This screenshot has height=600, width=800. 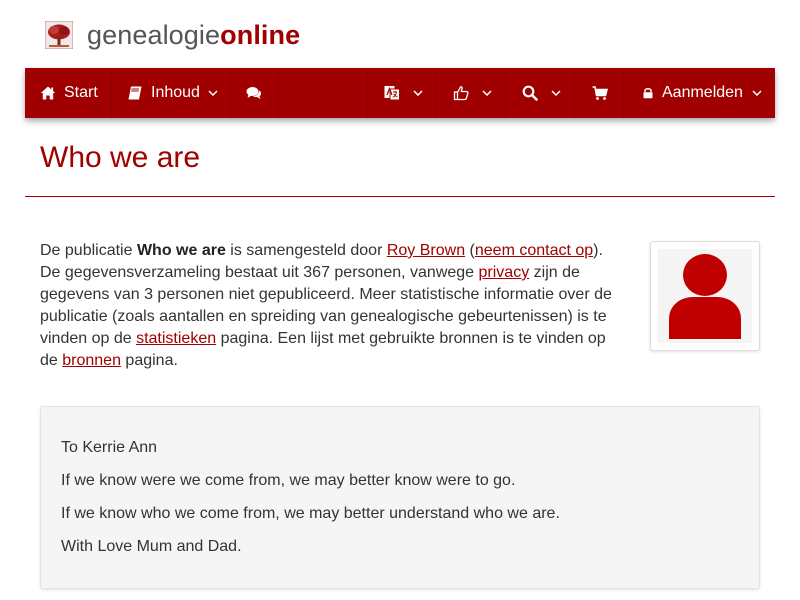 I want to click on message-line: With Love Mum and Dad., so click(x=151, y=546).